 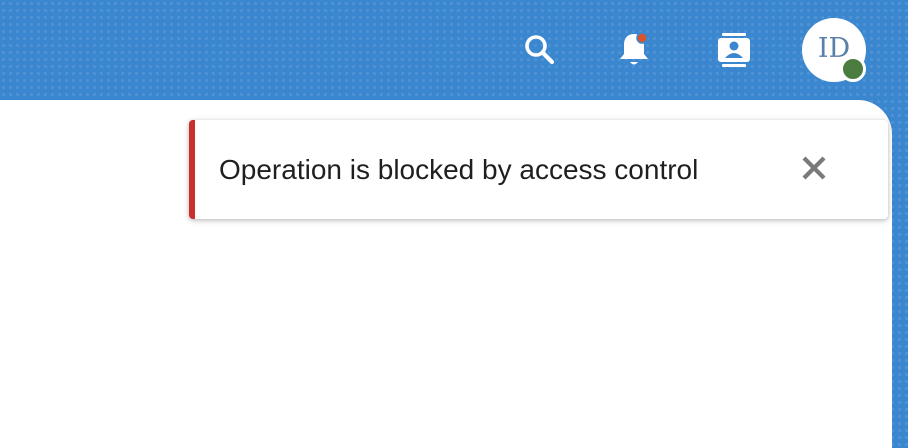 What do you see at coordinates (192, 169) in the screenshot?
I see `toast-severity-bar` at bounding box center [192, 169].